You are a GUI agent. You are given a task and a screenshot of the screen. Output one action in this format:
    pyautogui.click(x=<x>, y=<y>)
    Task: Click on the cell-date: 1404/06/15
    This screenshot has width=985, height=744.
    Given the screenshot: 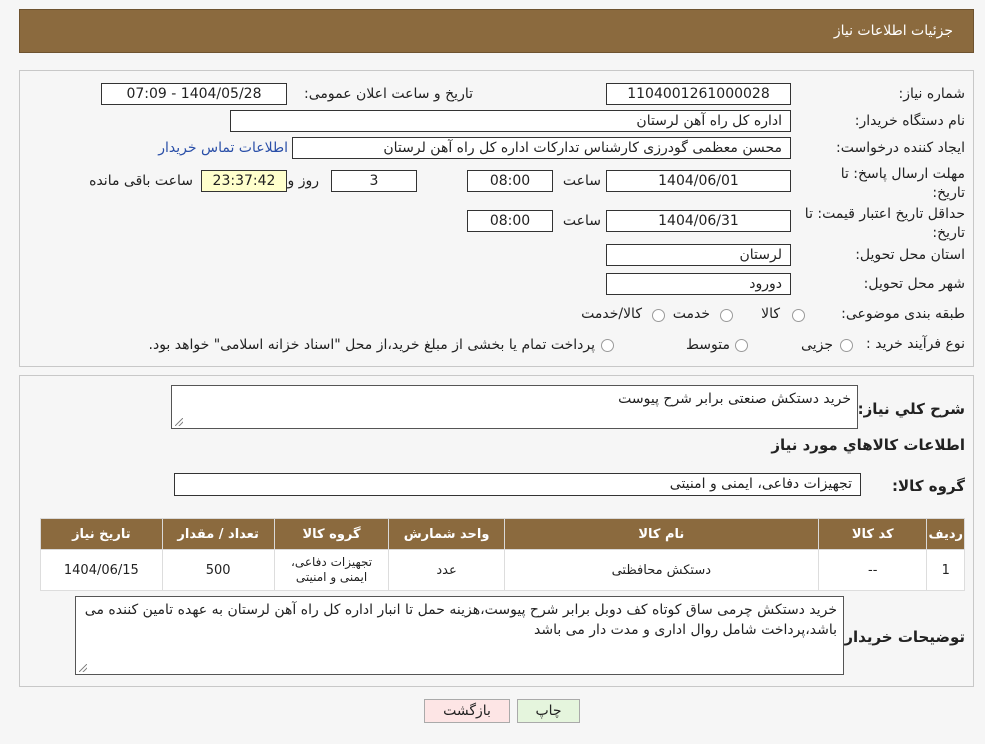 What is the action you would take?
    pyautogui.click(x=101, y=570)
    